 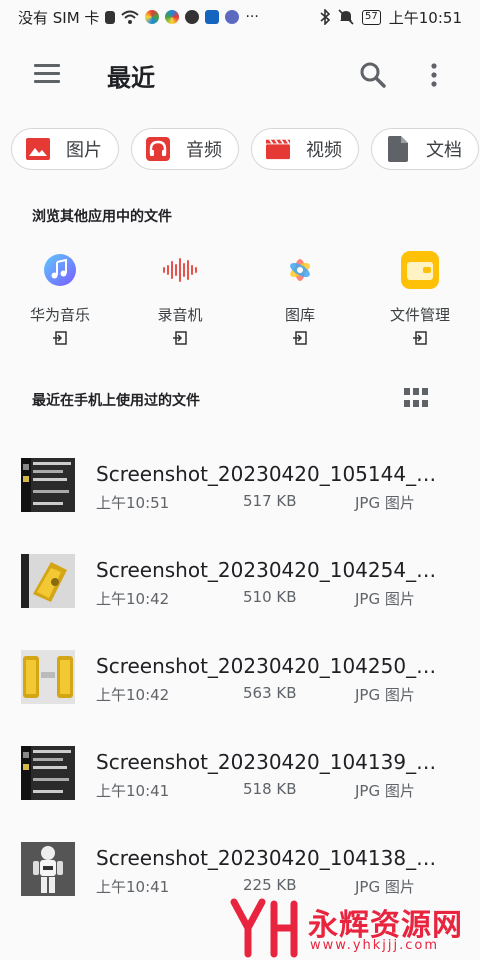 What do you see at coordinates (371, 17) in the screenshot?
I see `battery-indicator: 57` at bounding box center [371, 17].